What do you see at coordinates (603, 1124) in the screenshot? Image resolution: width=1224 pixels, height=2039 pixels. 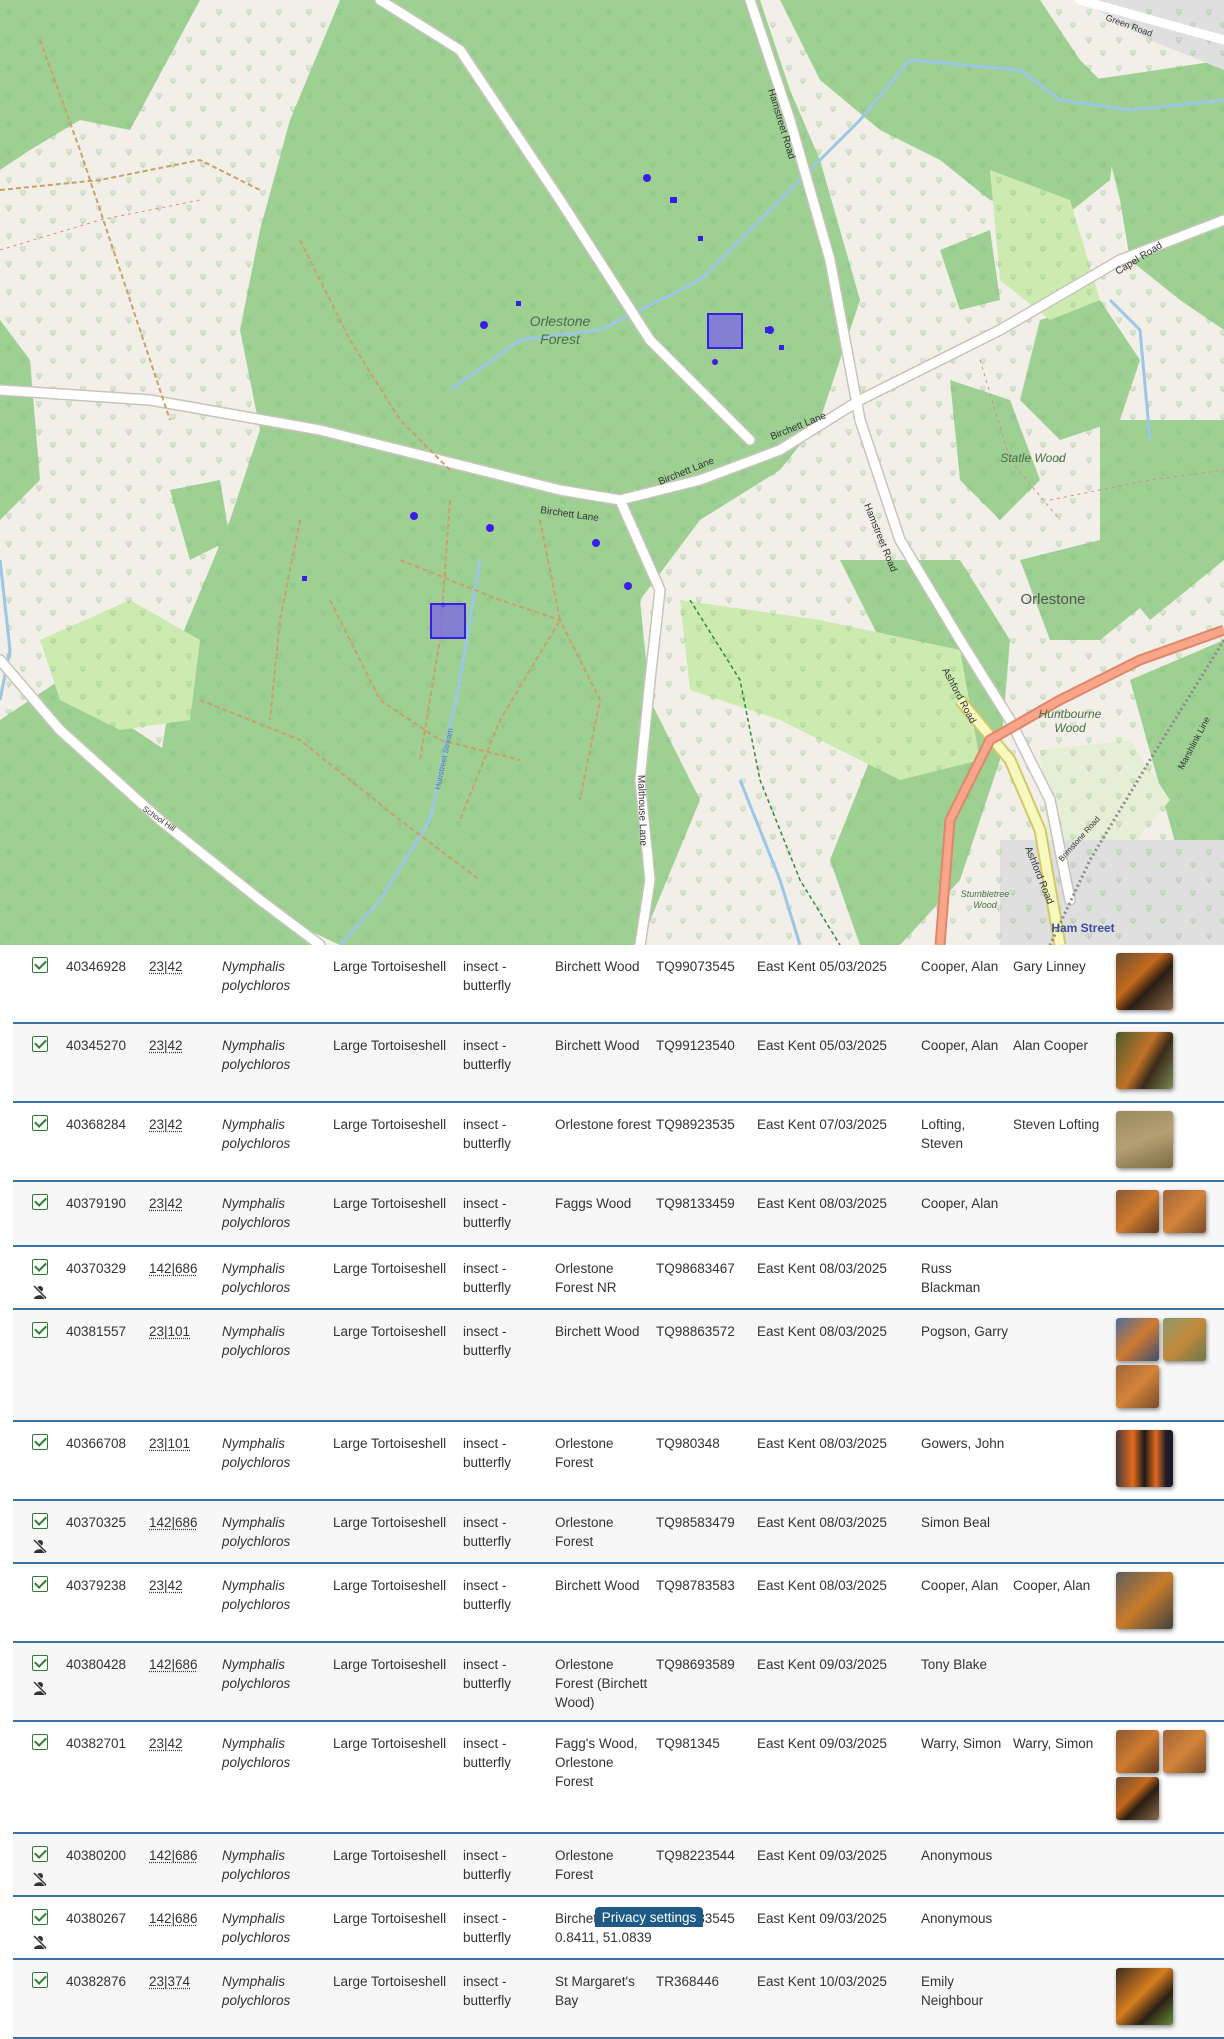 I see `site-text: Orlestone forest` at bounding box center [603, 1124].